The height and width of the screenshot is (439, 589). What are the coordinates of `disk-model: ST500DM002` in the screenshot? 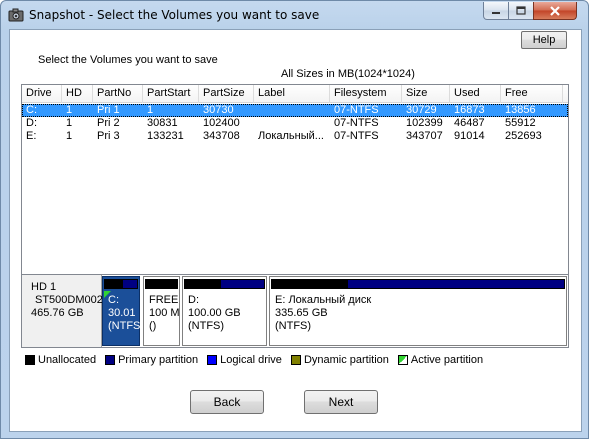 It's located at (69, 300).